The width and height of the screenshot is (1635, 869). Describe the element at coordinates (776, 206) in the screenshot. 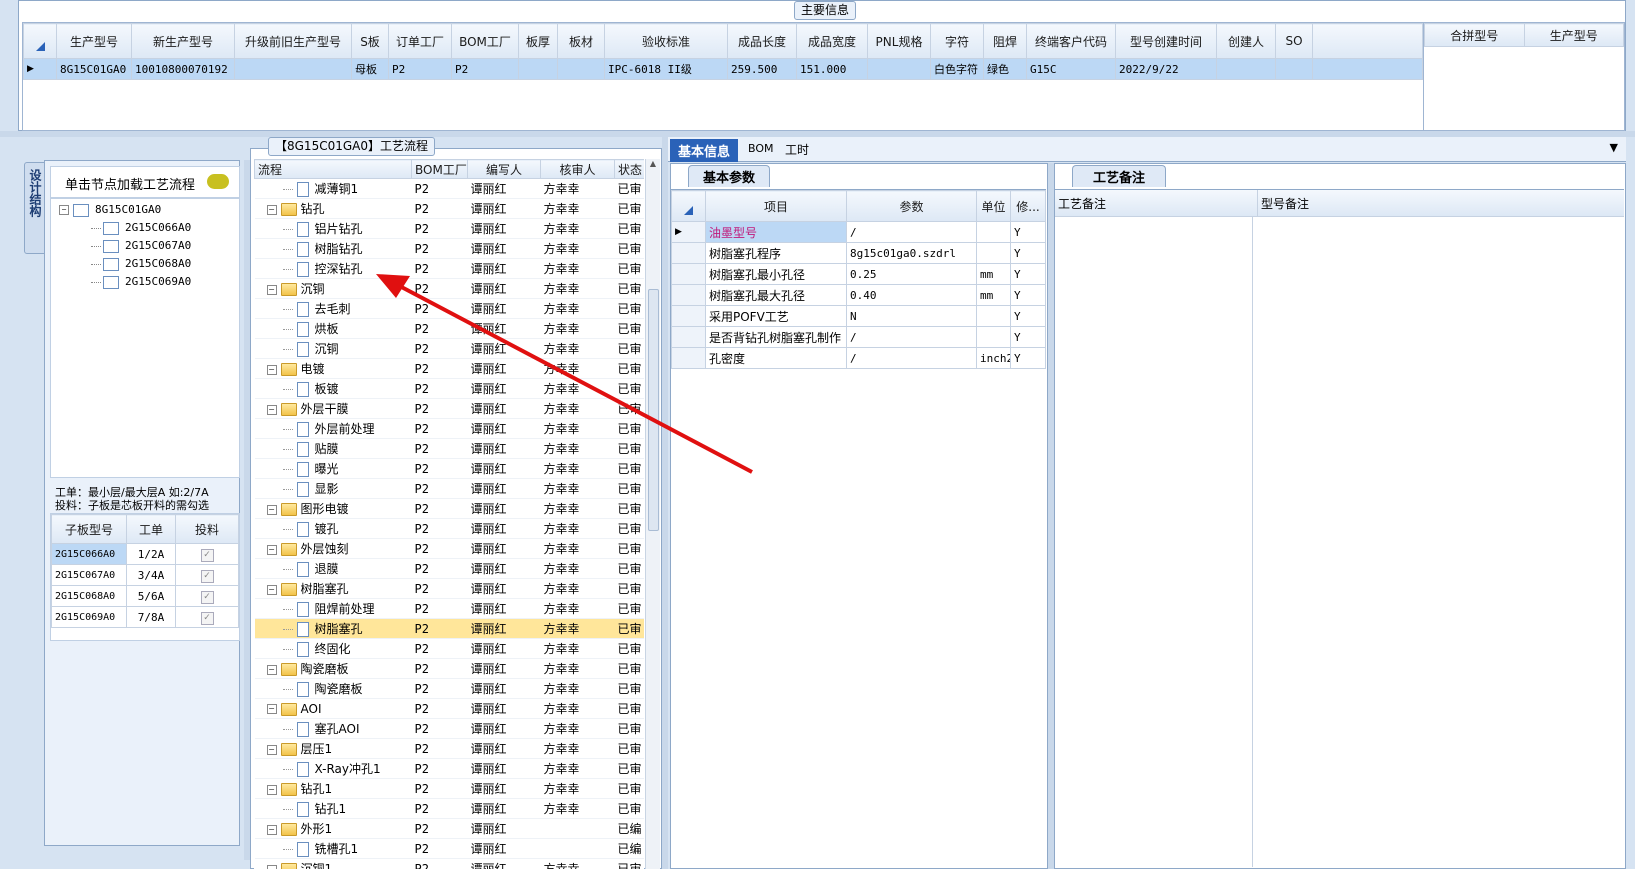

I see `param-col-item: 项目` at that location.